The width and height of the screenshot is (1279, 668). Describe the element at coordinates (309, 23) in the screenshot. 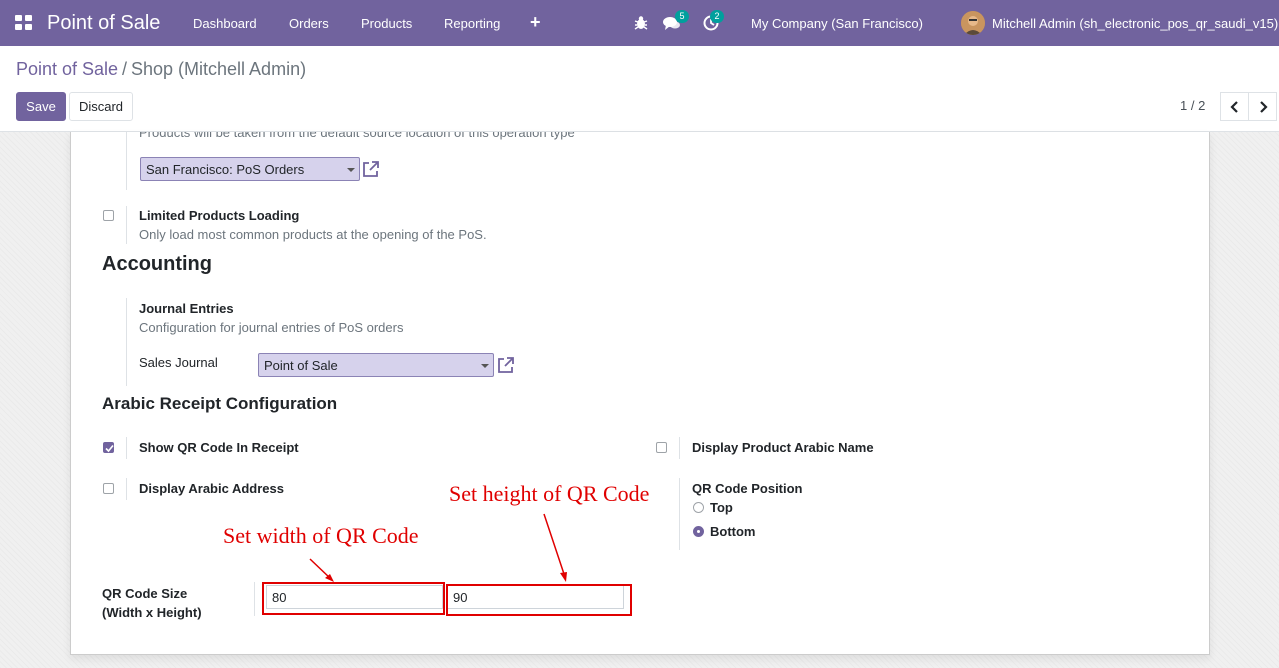

I see `menu-orders: Orders` at that location.